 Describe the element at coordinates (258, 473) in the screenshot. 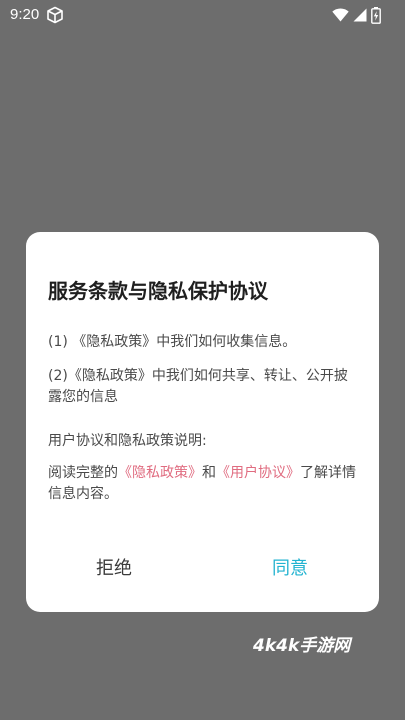

I see `user-agreement-link: 《用户协议》` at that location.